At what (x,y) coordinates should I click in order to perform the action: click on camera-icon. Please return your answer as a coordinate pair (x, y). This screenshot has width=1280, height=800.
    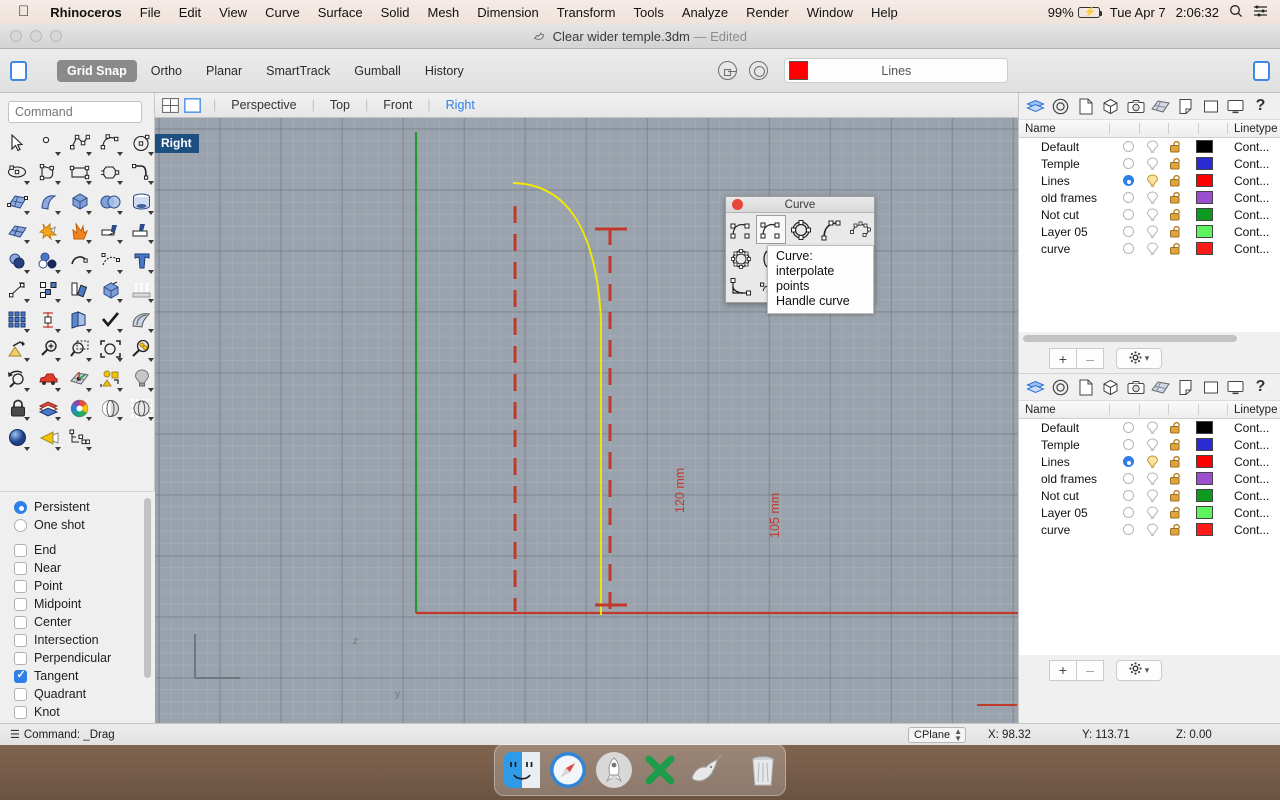
    Looking at the image, I should click on (1135, 387).